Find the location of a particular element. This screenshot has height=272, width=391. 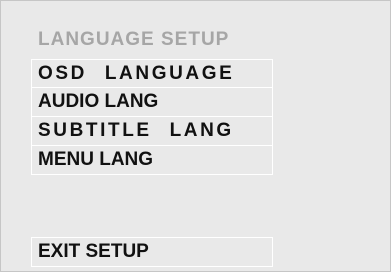

exit-setup-button: EXIT SETUP is located at coordinates (152, 252).